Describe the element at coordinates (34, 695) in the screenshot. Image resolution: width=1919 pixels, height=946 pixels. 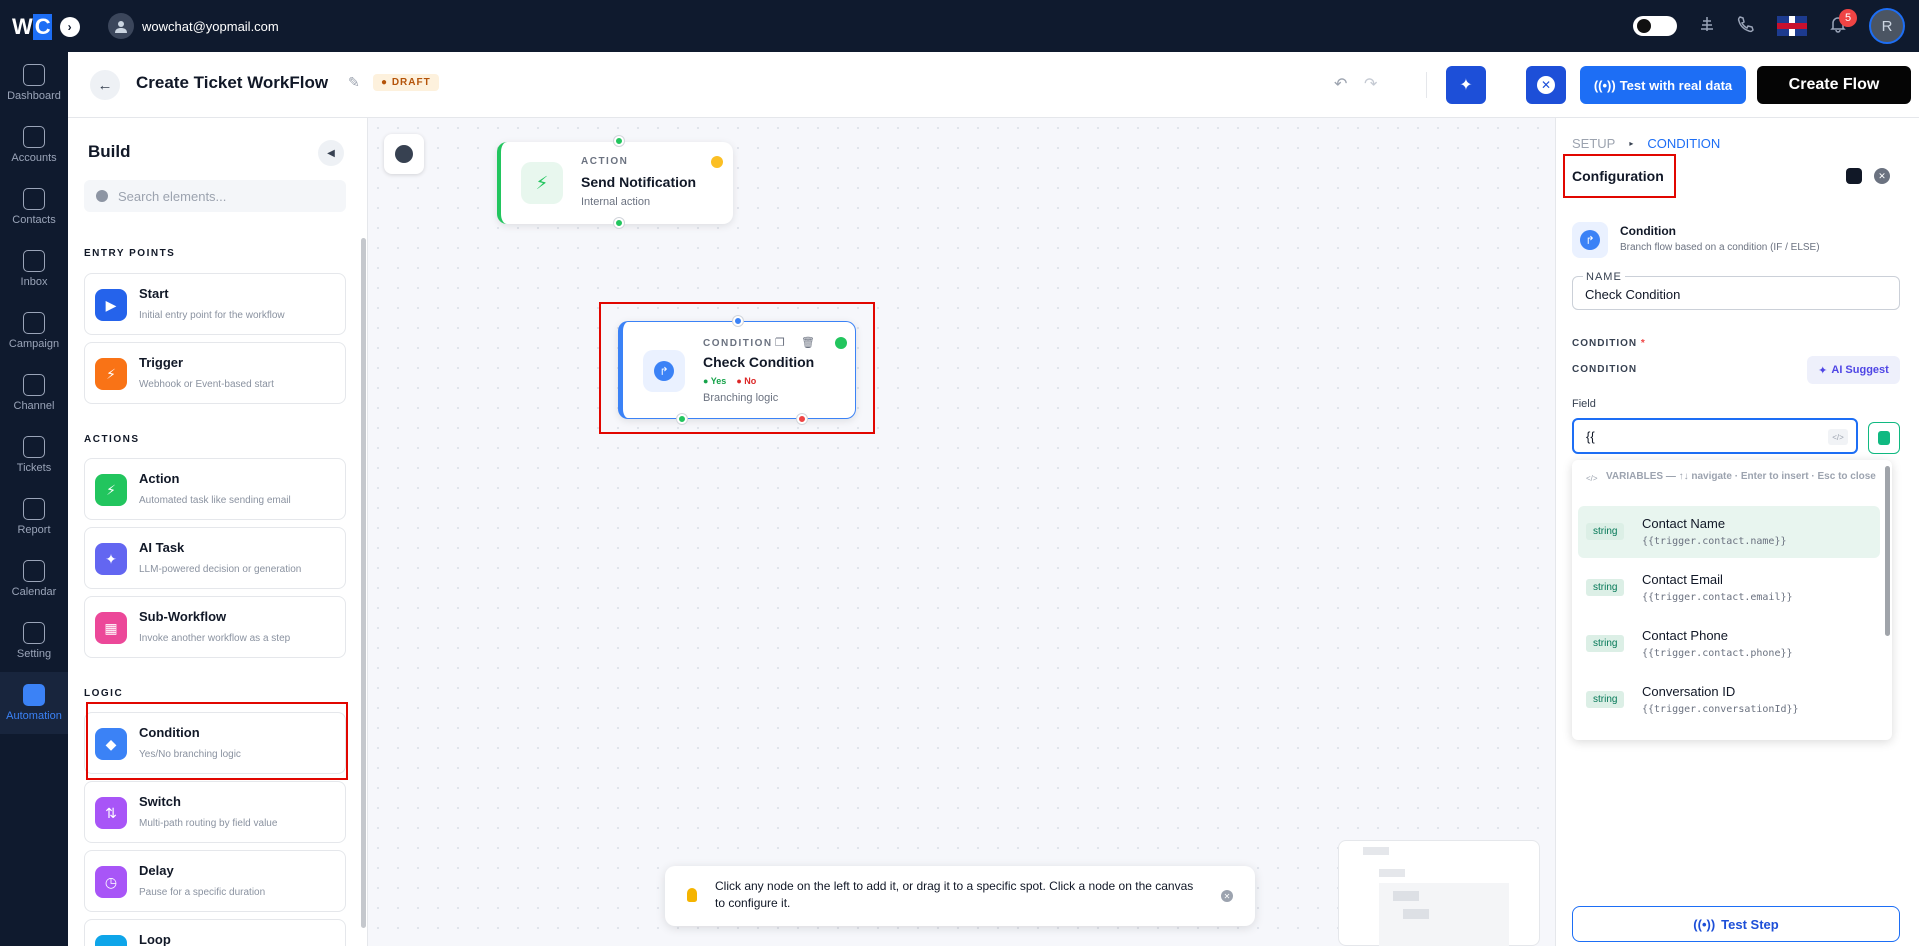
I see `automation-icon` at that location.